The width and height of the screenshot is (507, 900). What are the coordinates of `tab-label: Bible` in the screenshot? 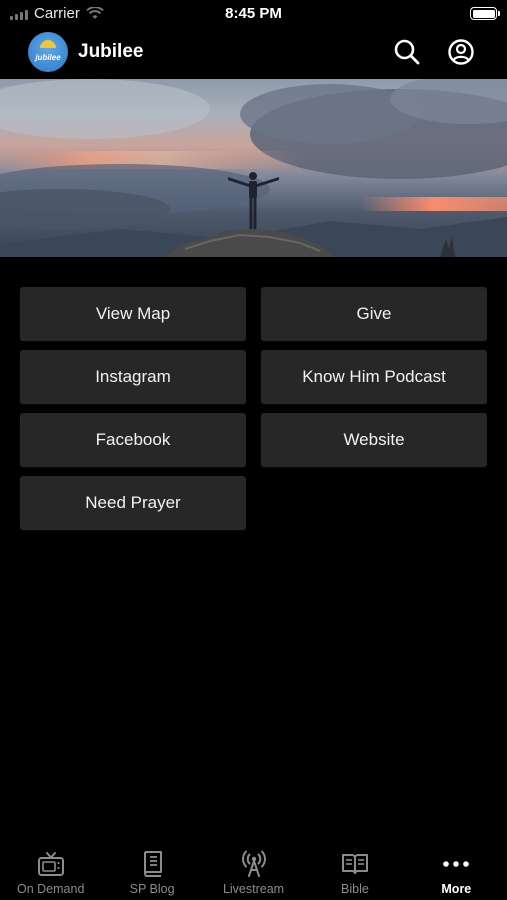 It's located at (355, 889).